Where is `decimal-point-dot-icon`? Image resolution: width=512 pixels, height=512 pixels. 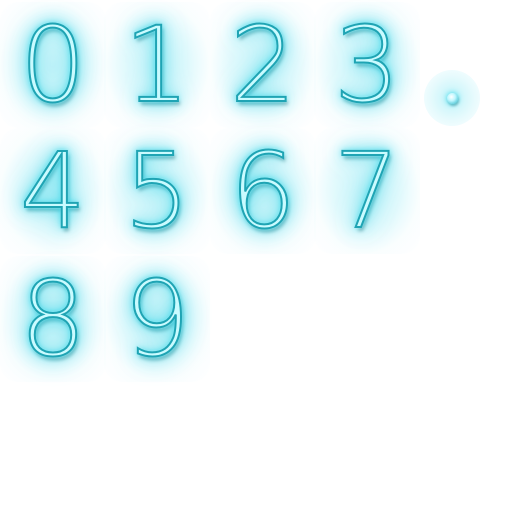
decimal-point-dot-icon is located at coordinates (452, 98).